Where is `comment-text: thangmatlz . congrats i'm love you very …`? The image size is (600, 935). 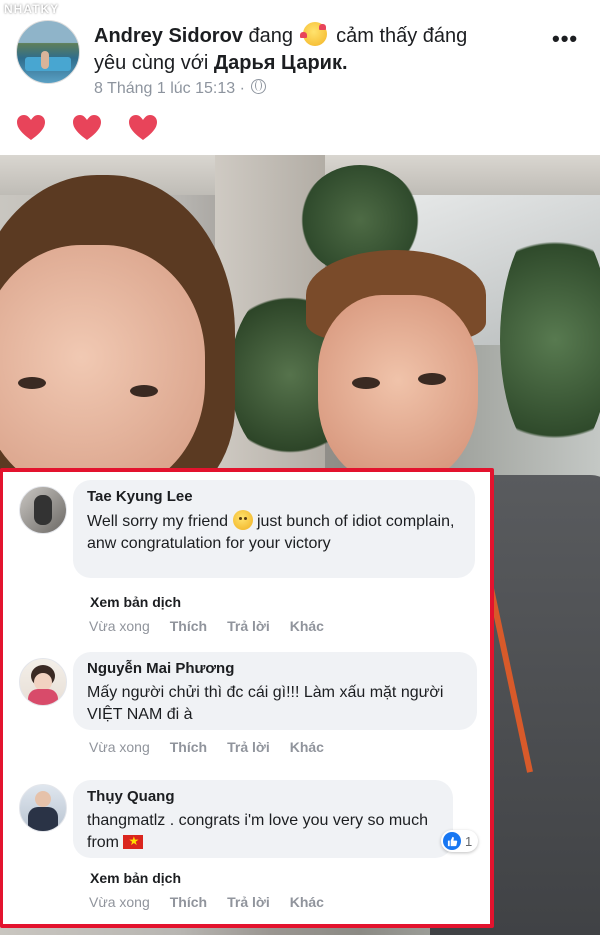 comment-text: thangmatlz . congrats i'm love you very … is located at coordinates (263, 832).